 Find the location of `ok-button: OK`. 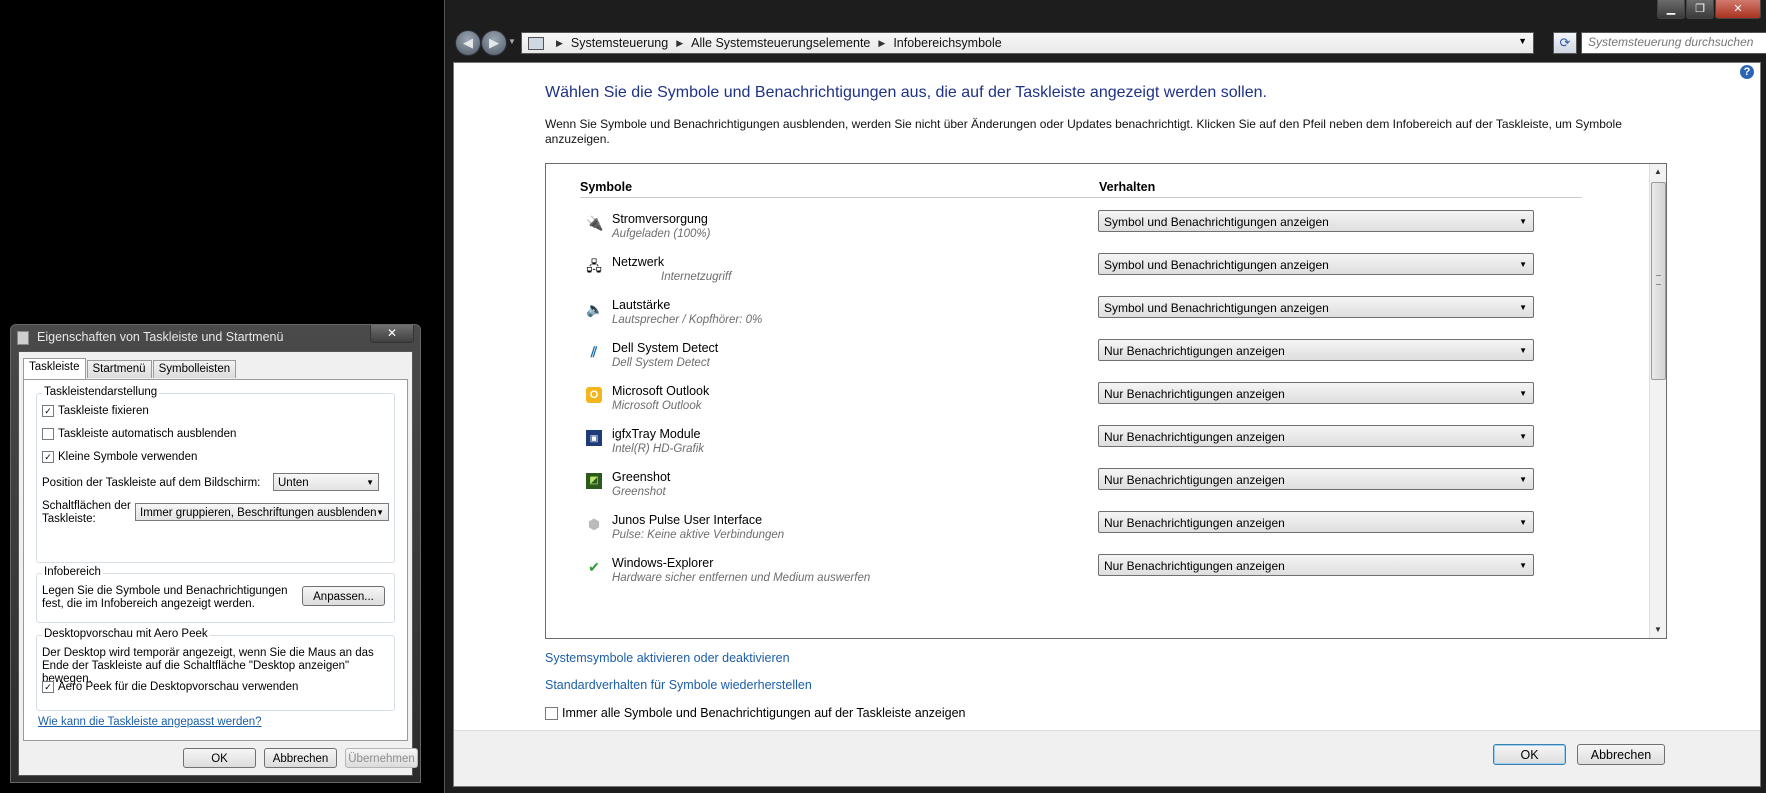

ok-button: OK is located at coordinates (1529, 754).